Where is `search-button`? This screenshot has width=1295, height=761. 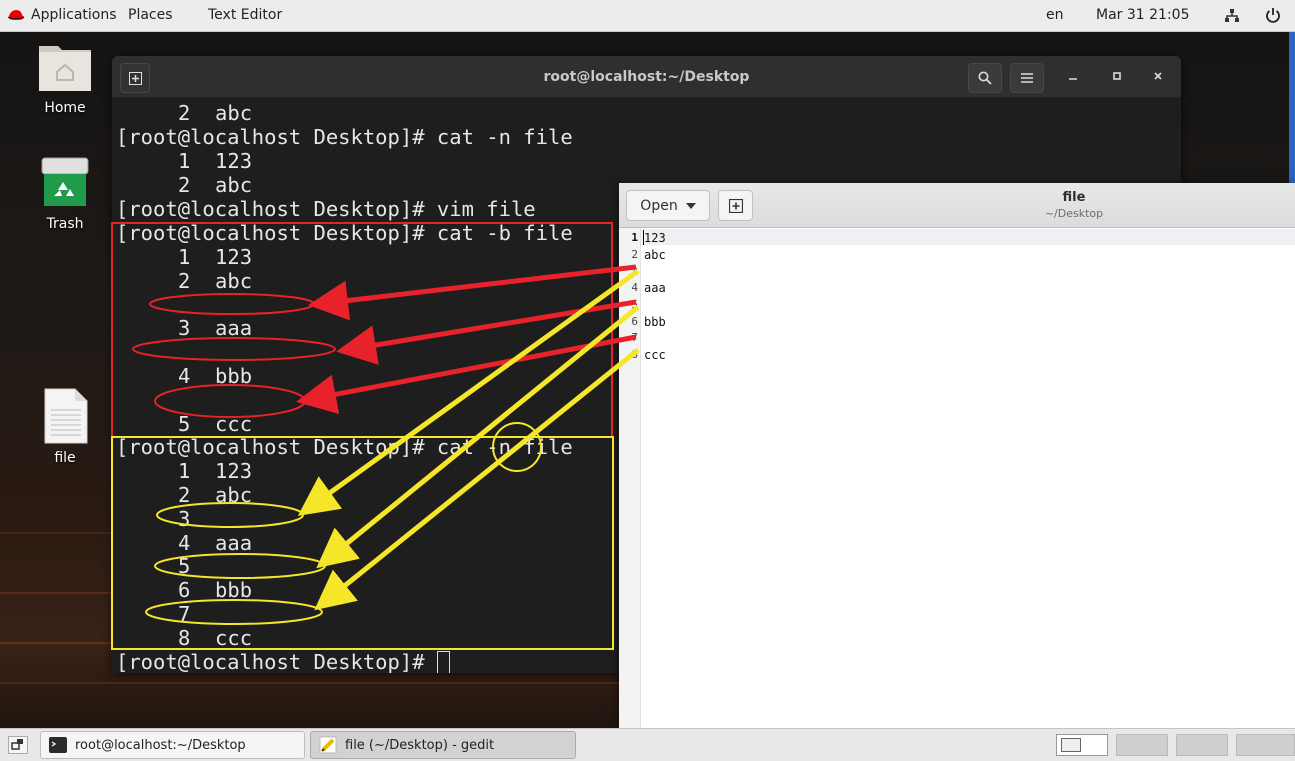
search-button is located at coordinates (985, 78).